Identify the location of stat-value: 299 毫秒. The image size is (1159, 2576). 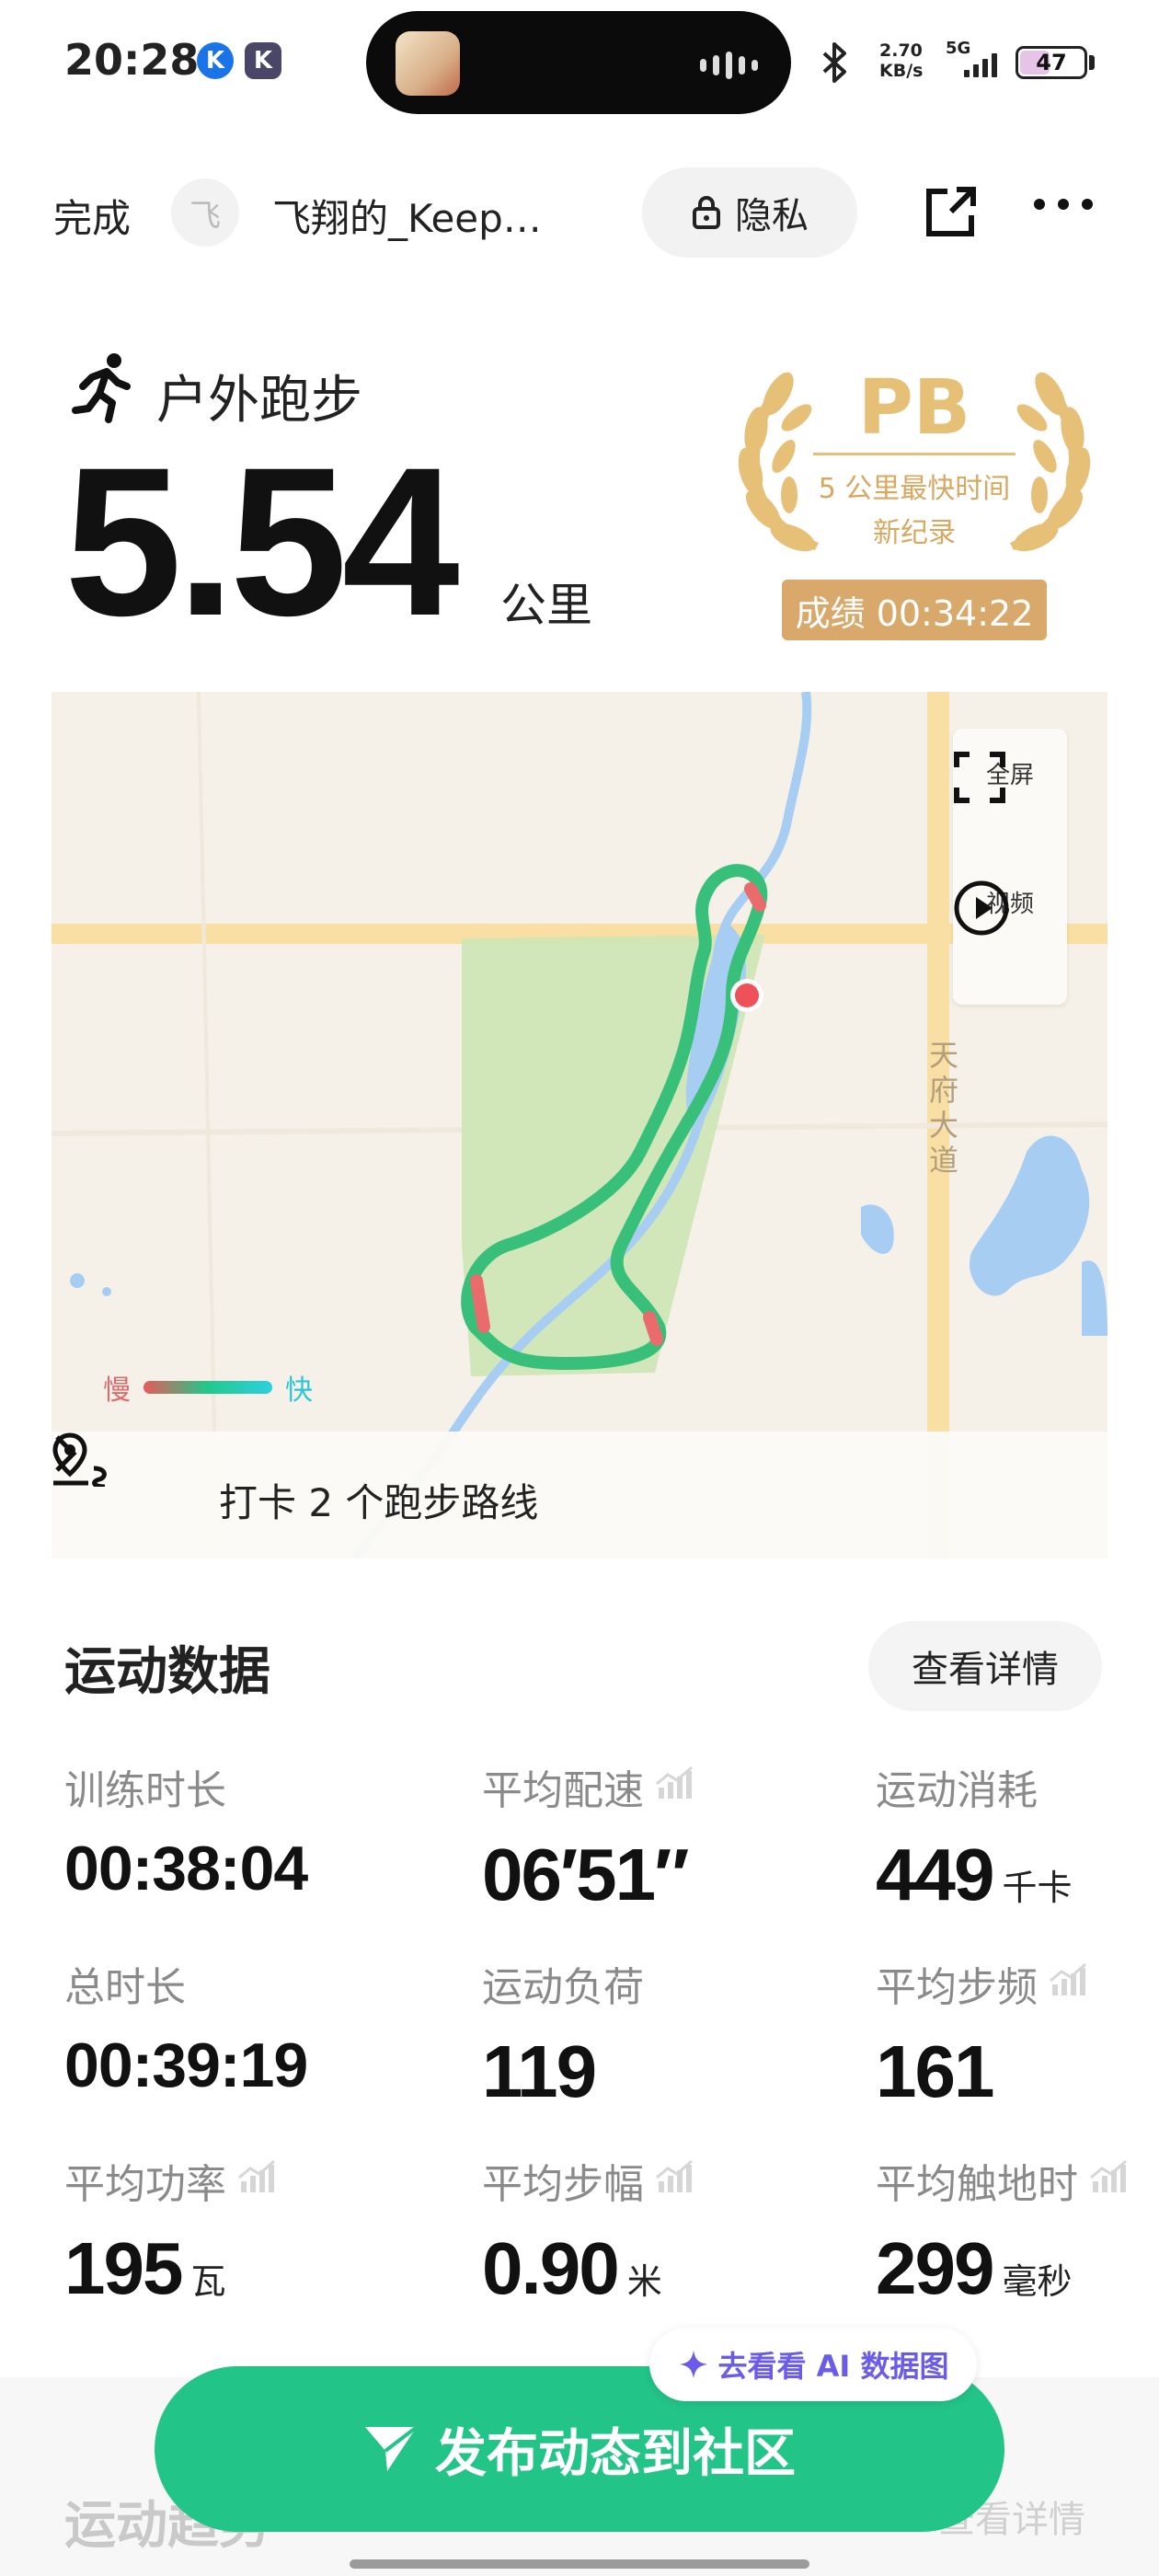
(1003, 2268).